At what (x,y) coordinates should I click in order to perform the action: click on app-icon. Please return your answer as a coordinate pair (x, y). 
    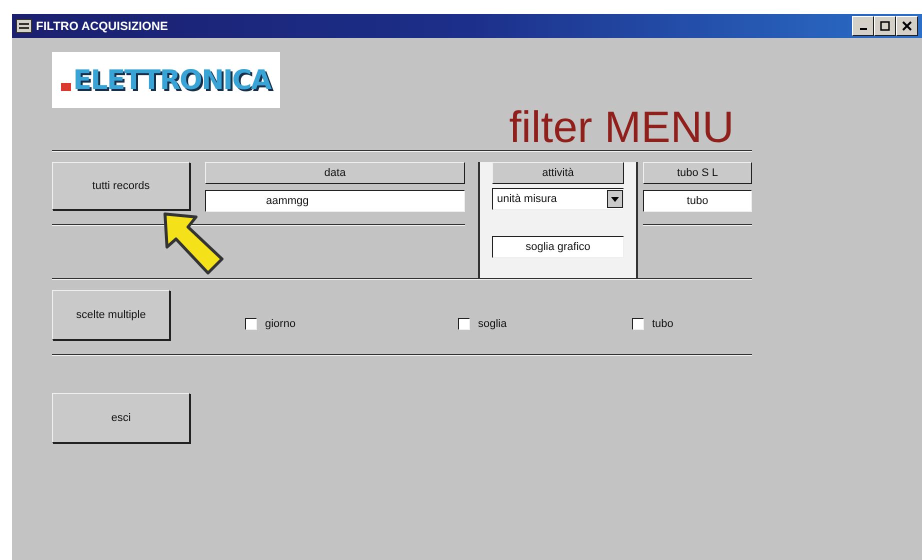
    Looking at the image, I should click on (24, 26).